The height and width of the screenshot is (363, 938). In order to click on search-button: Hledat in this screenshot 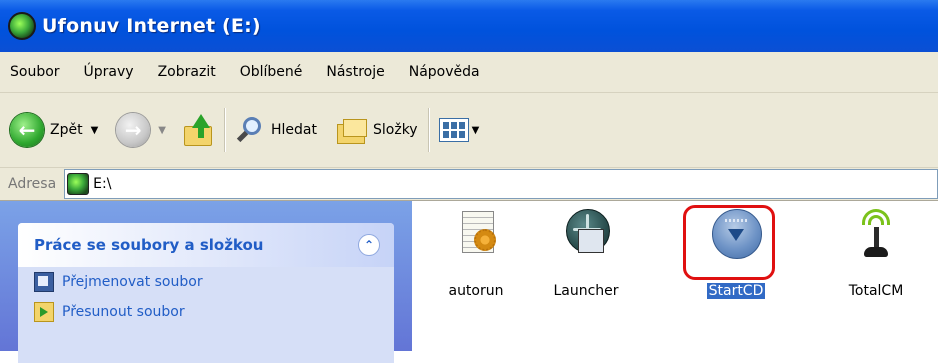, I will do `click(276, 130)`.